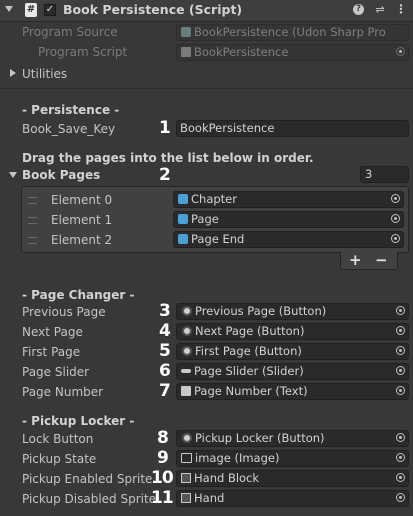 This screenshot has height=516, width=413. What do you see at coordinates (248, 351) in the screenshot?
I see `first-page-value: First Page (Button)` at bounding box center [248, 351].